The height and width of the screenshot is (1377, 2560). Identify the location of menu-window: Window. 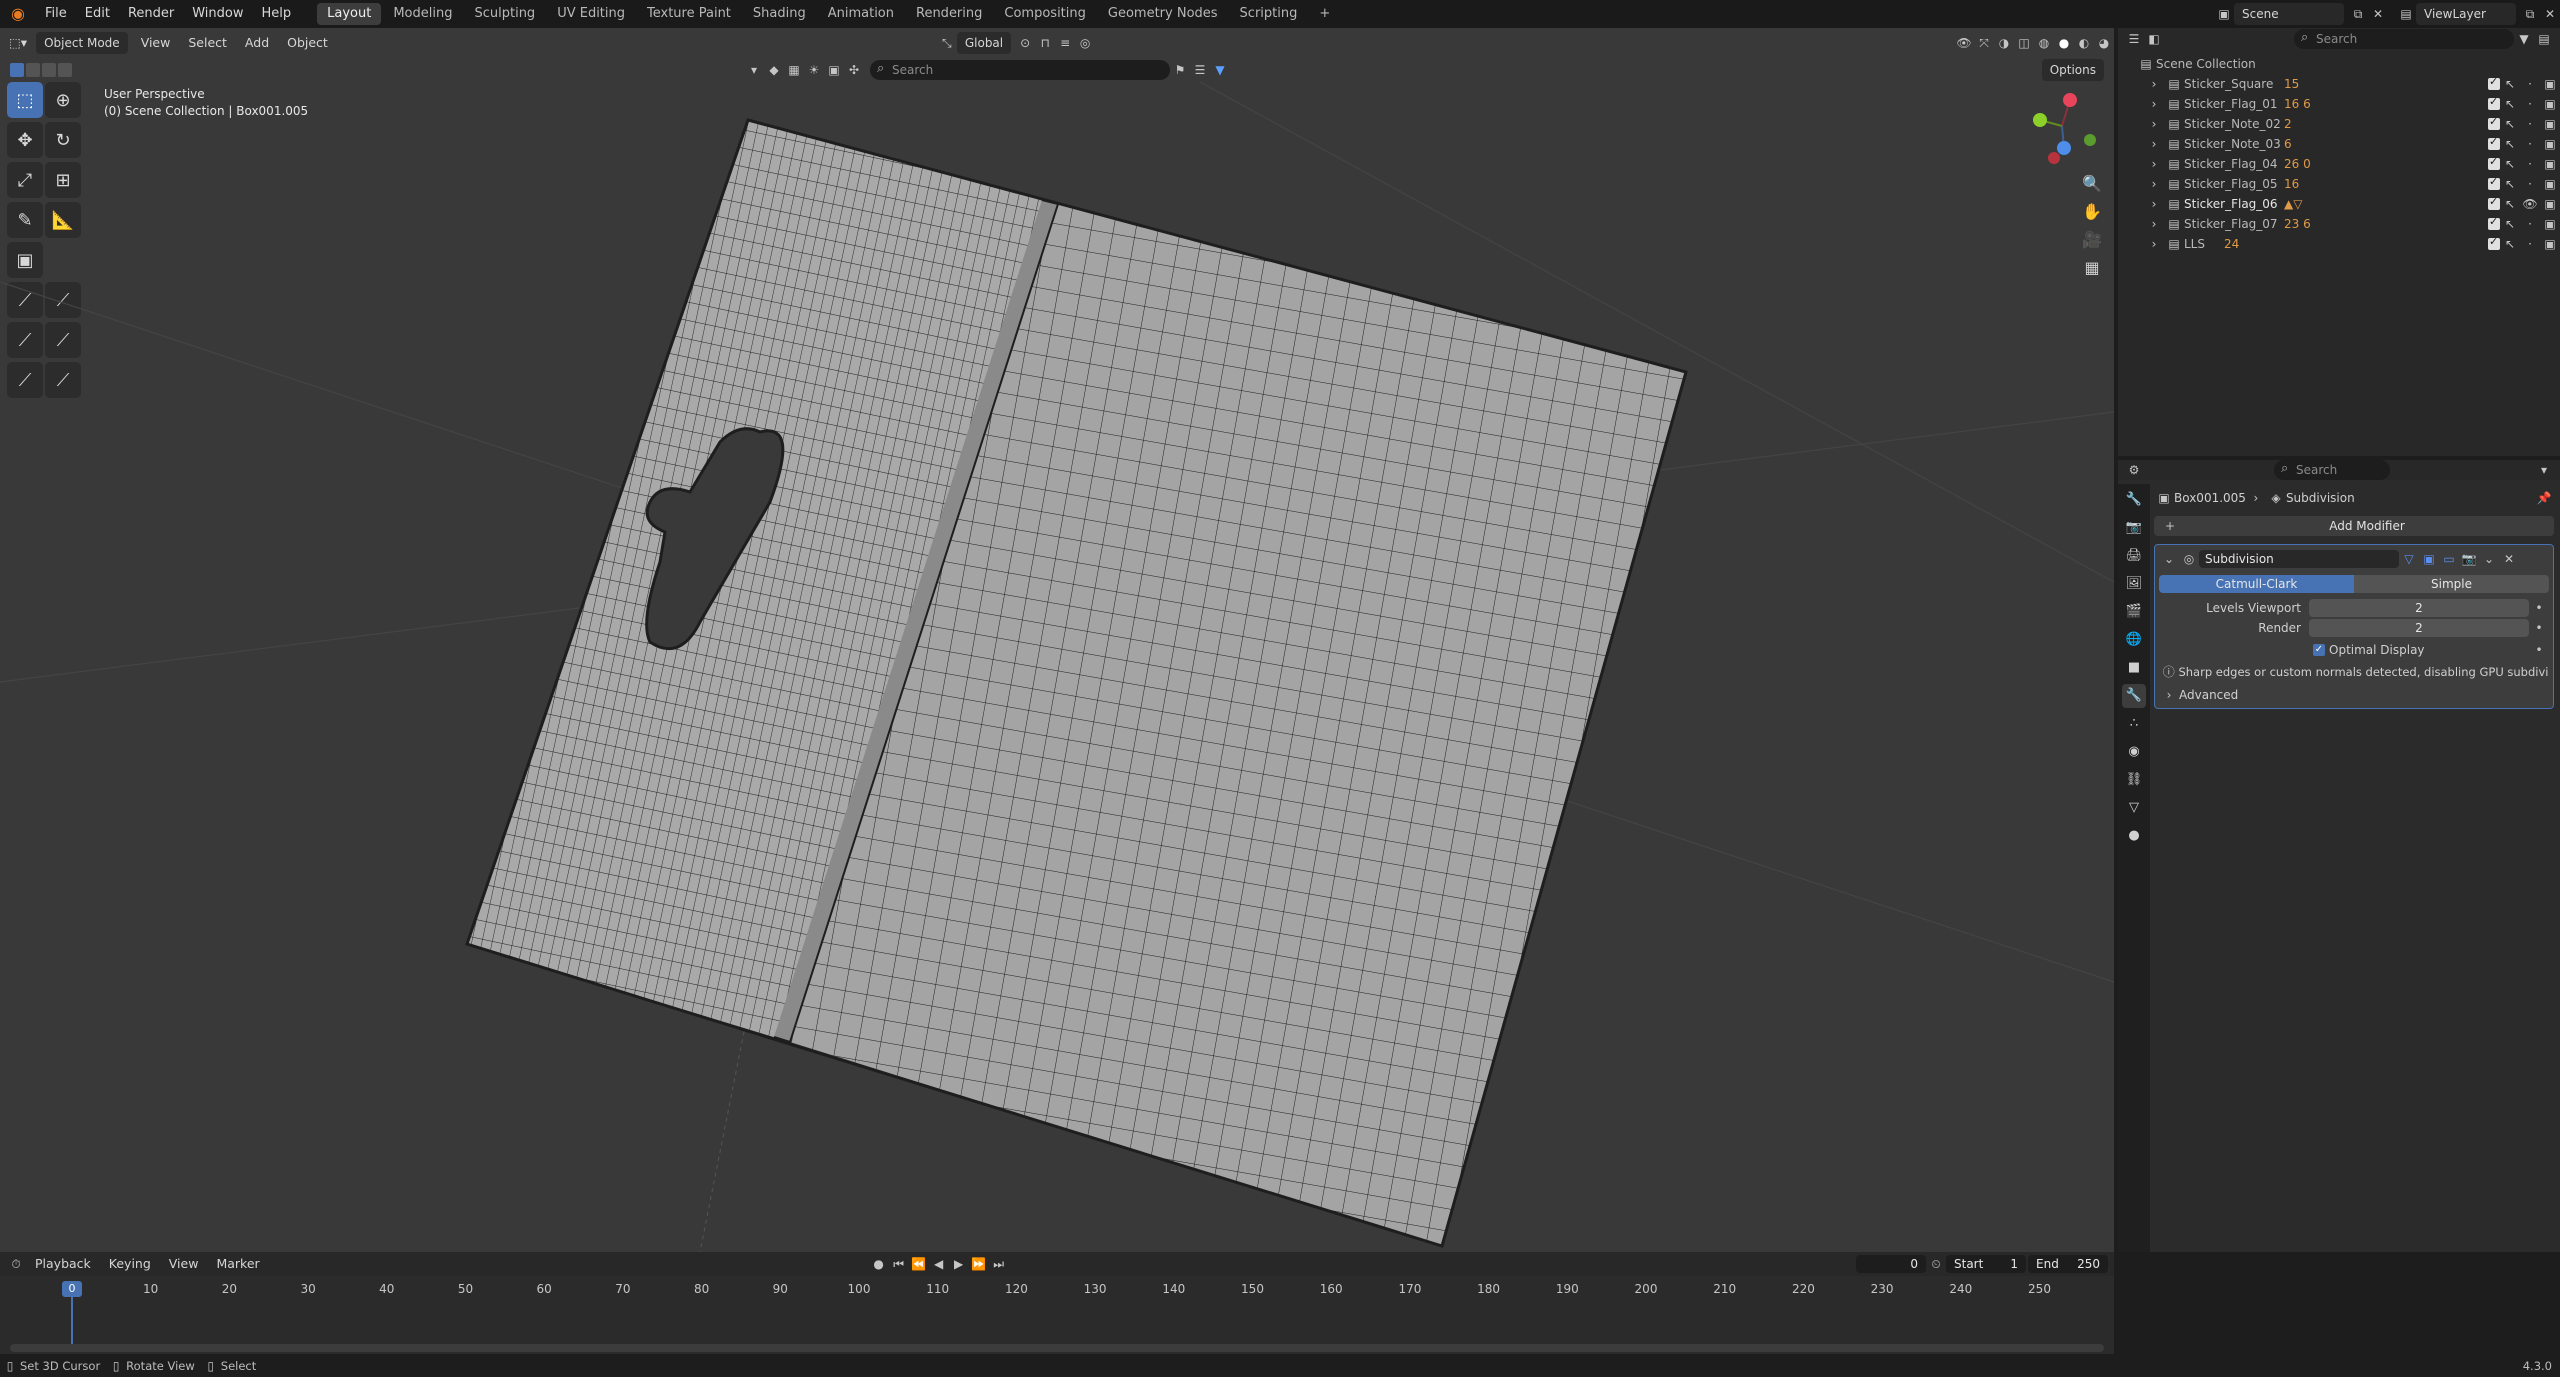
(217, 14).